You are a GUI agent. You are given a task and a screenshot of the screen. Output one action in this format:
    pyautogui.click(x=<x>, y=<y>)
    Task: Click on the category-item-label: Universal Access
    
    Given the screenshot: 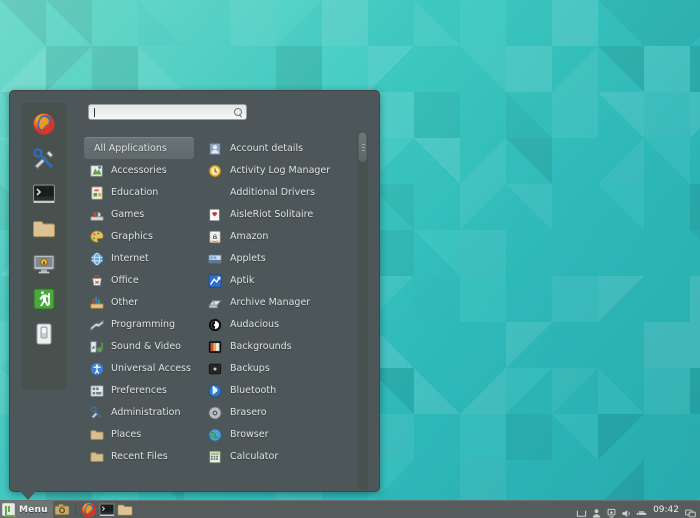 What is the action you would take?
    pyautogui.click(x=151, y=368)
    